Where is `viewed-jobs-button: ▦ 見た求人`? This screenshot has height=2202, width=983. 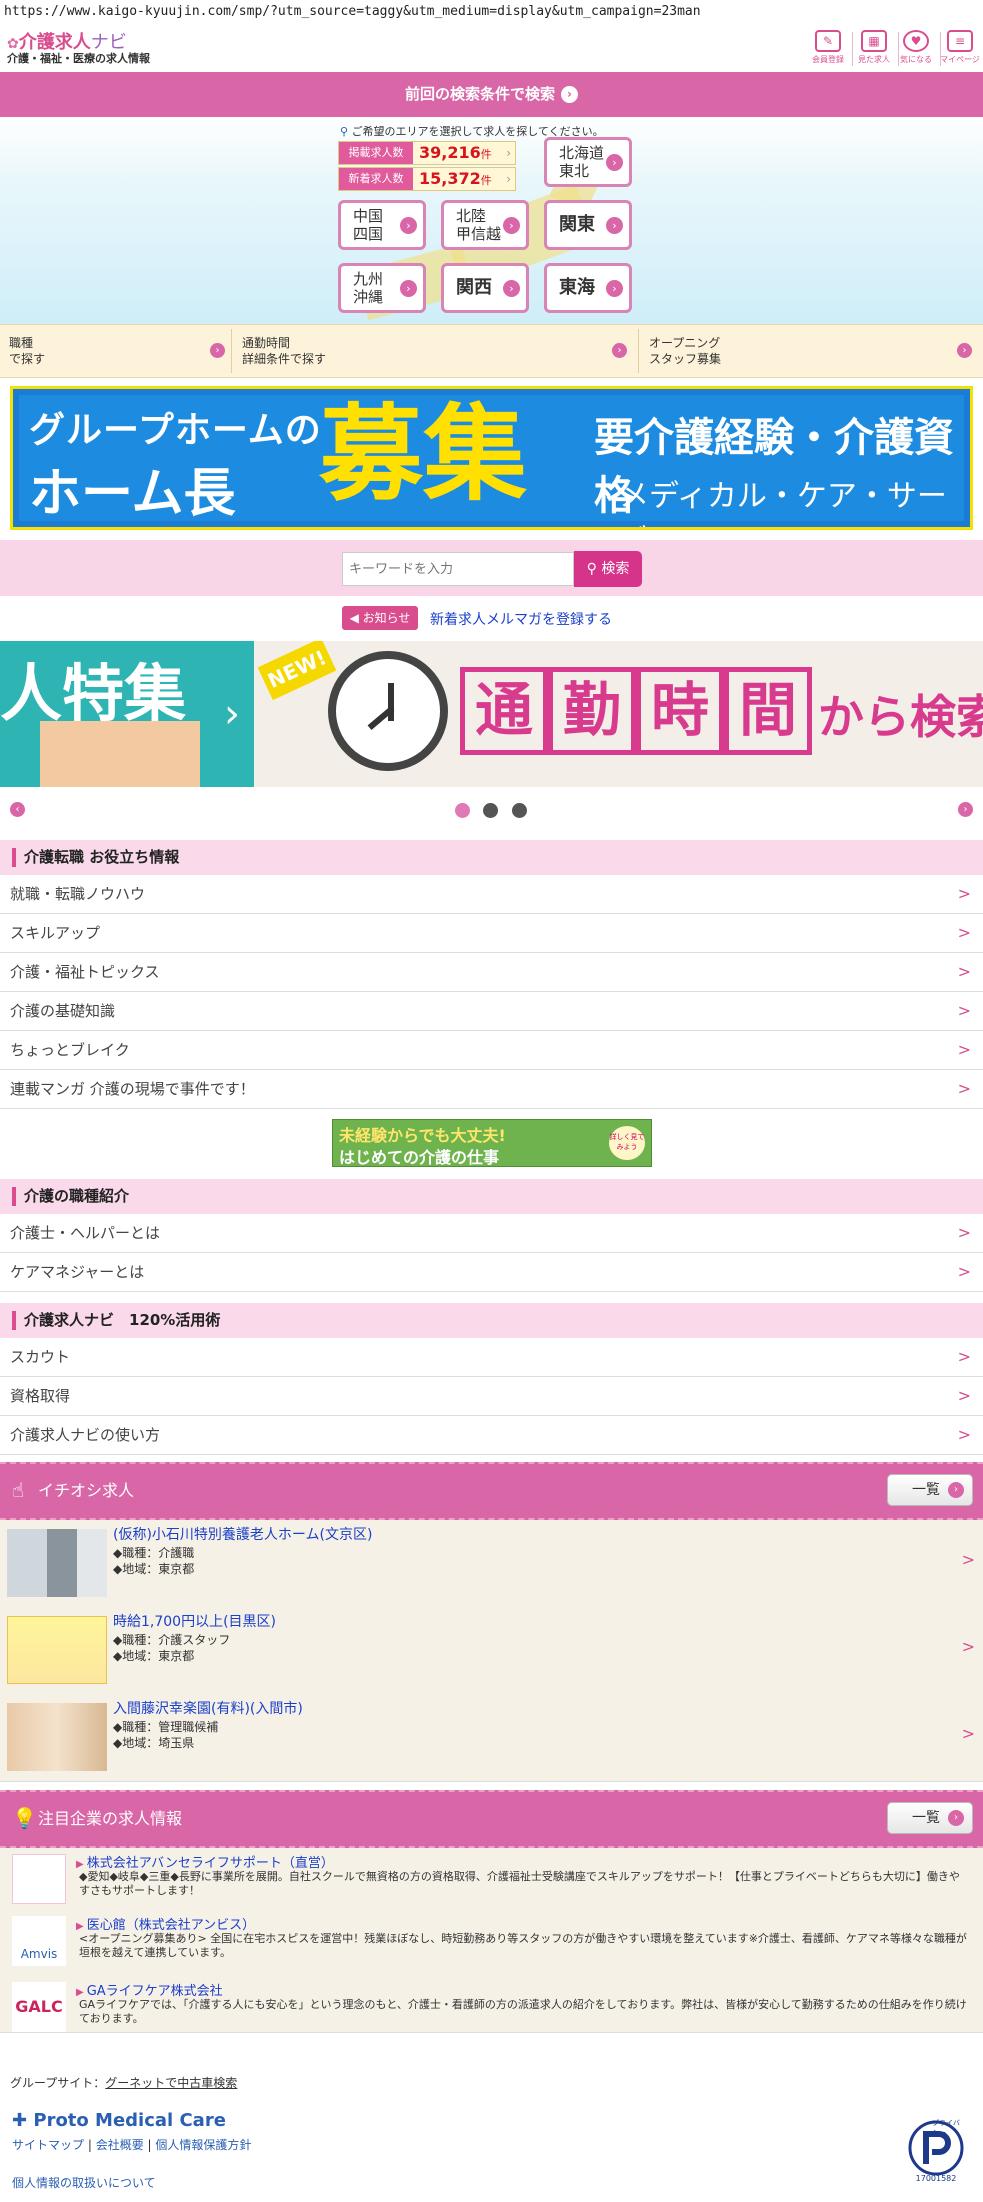 viewed-jobs-button: ▦ 見た求人 is located at coordinates (874, 49).